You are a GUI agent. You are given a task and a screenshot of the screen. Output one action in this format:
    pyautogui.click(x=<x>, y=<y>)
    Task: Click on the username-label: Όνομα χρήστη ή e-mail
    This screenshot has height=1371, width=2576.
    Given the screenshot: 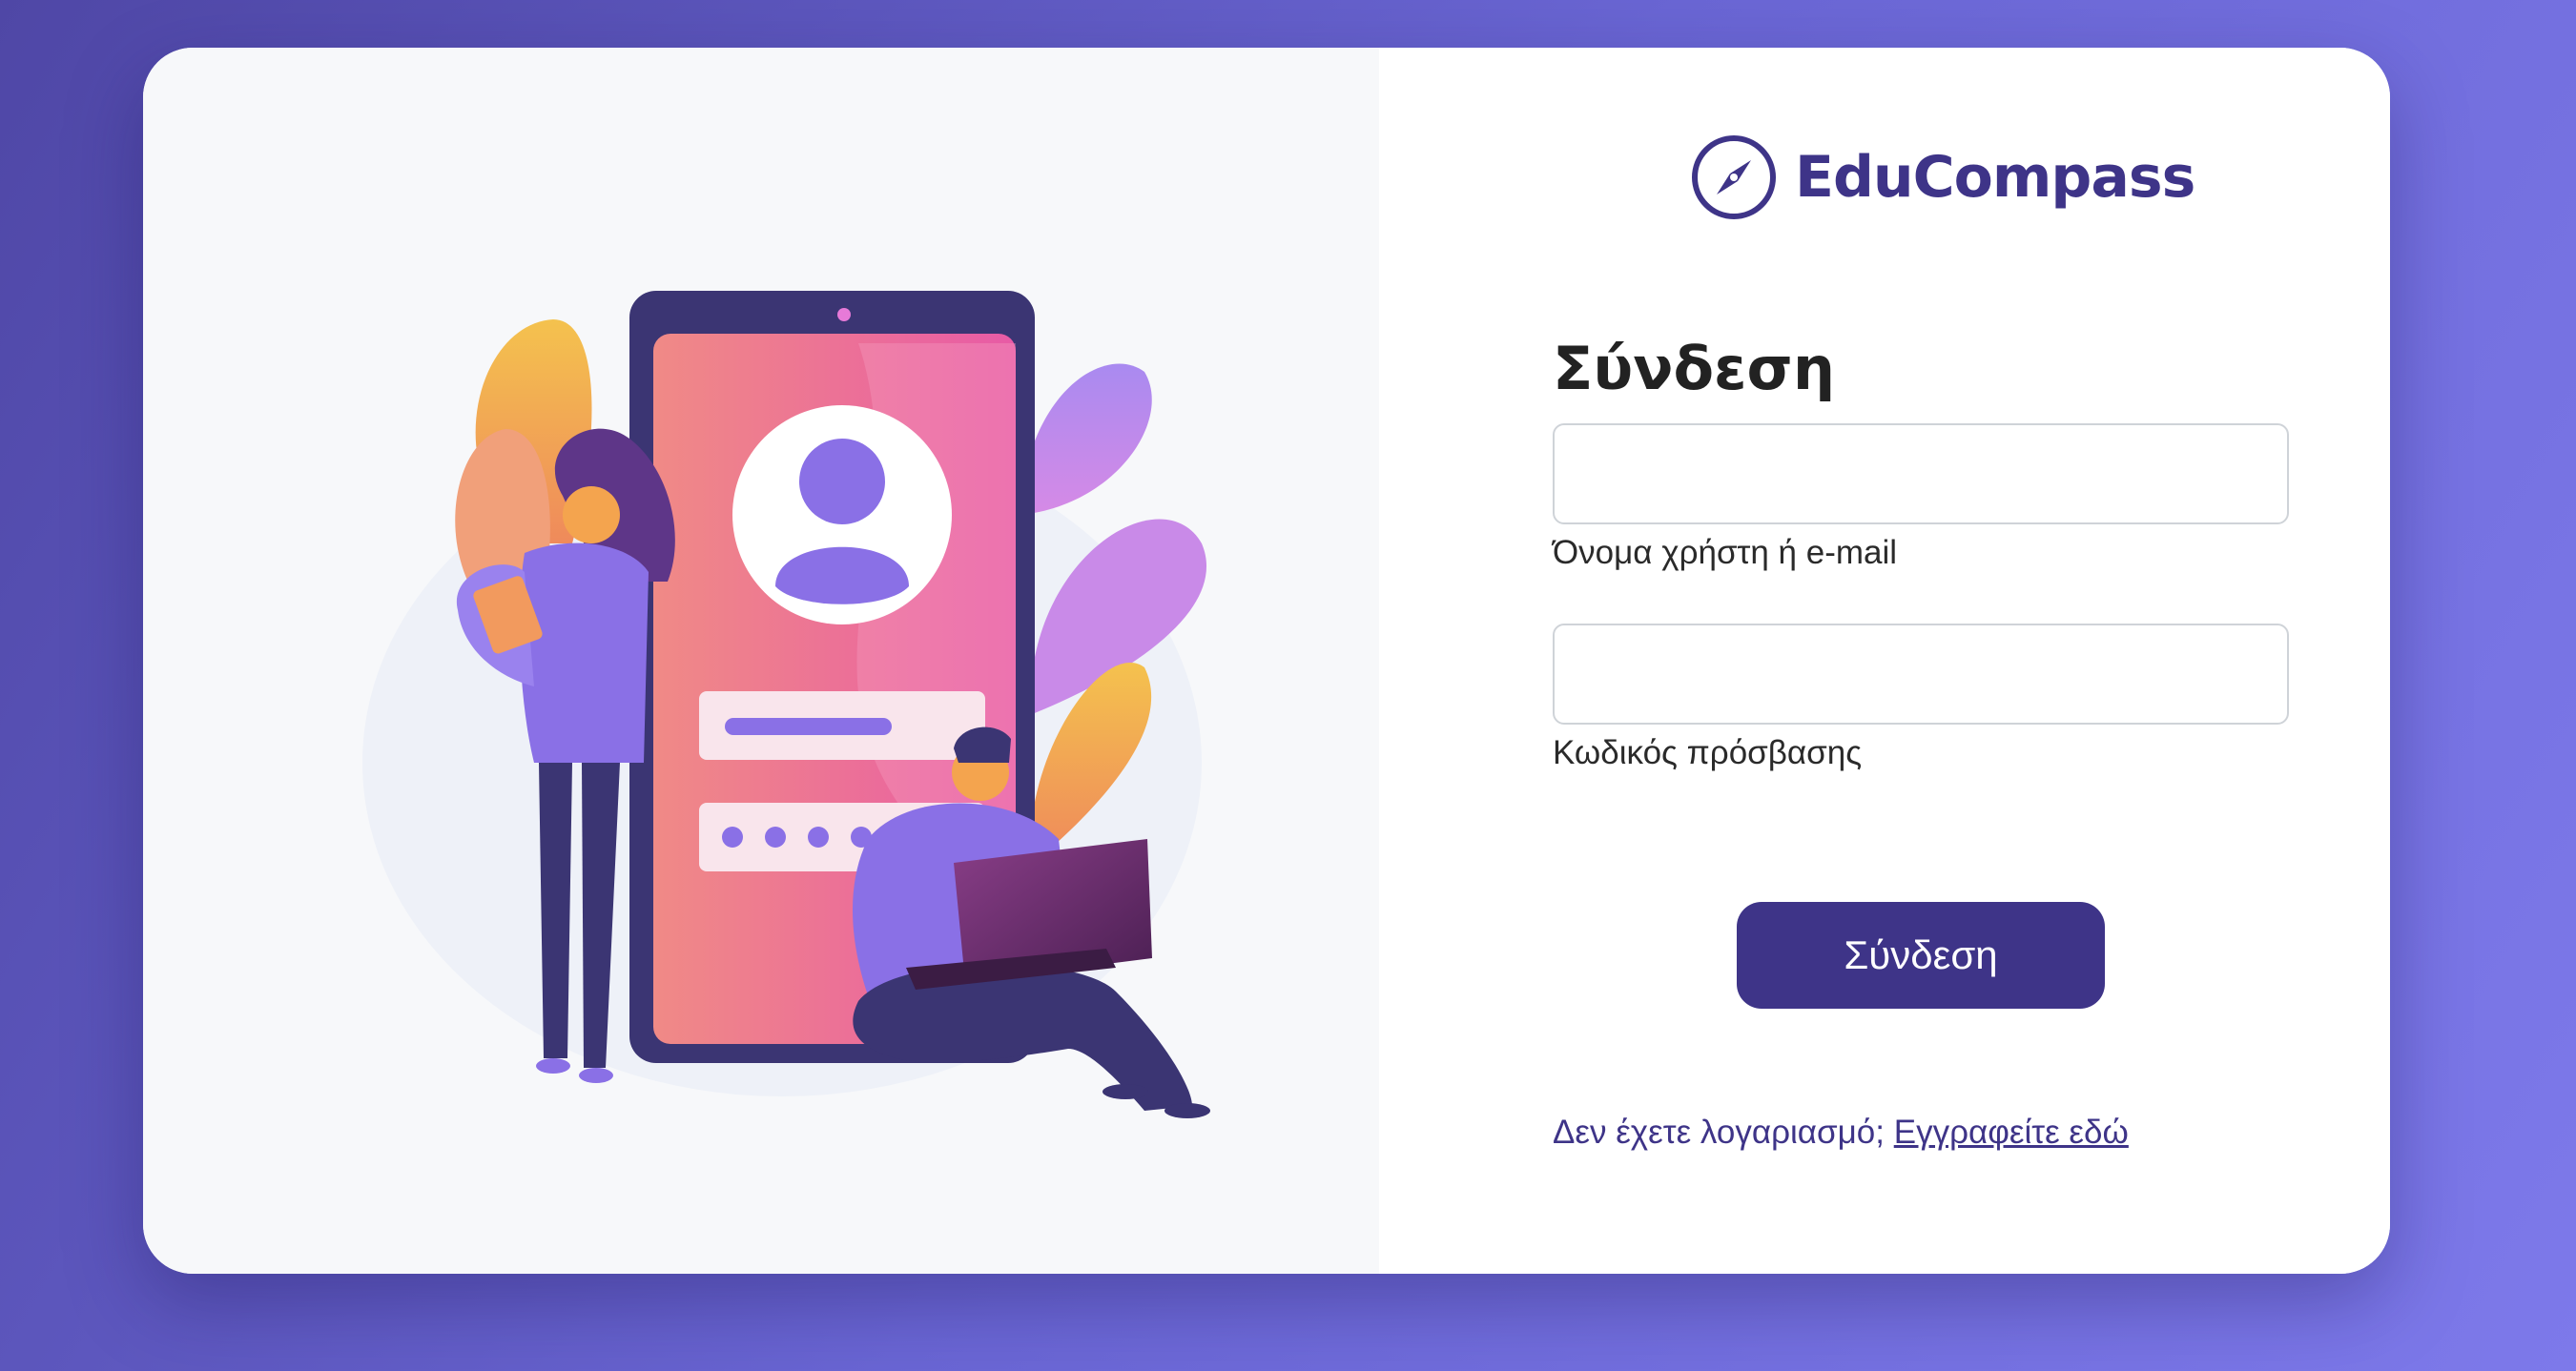 What is the action you would take?
    pyautogui.click(x=1725, y=553)
    